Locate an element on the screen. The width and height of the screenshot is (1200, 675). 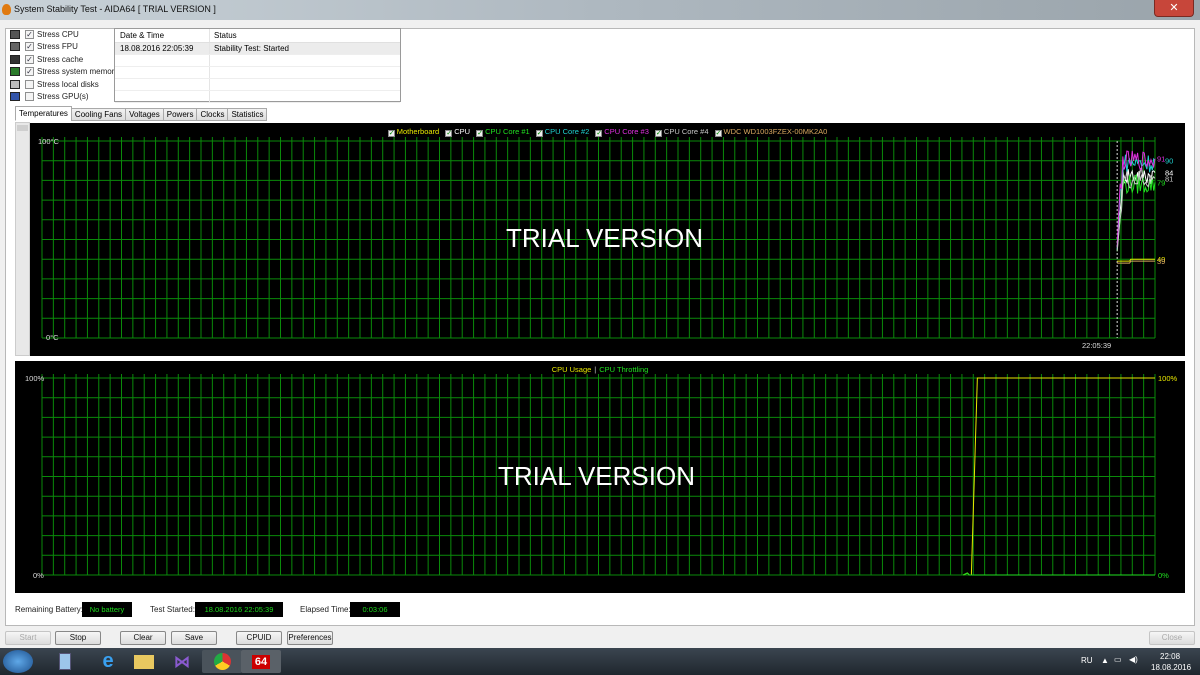
window-close-button: ✕ is located at coordinates (1174, 8).